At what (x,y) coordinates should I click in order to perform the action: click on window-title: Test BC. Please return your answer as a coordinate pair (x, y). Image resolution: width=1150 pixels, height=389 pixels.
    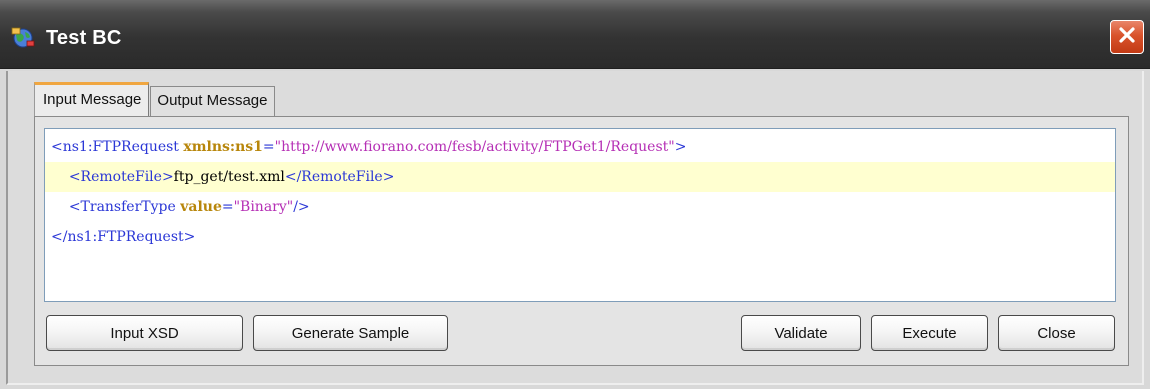
    Looking at the image, I should click on (84, 38).